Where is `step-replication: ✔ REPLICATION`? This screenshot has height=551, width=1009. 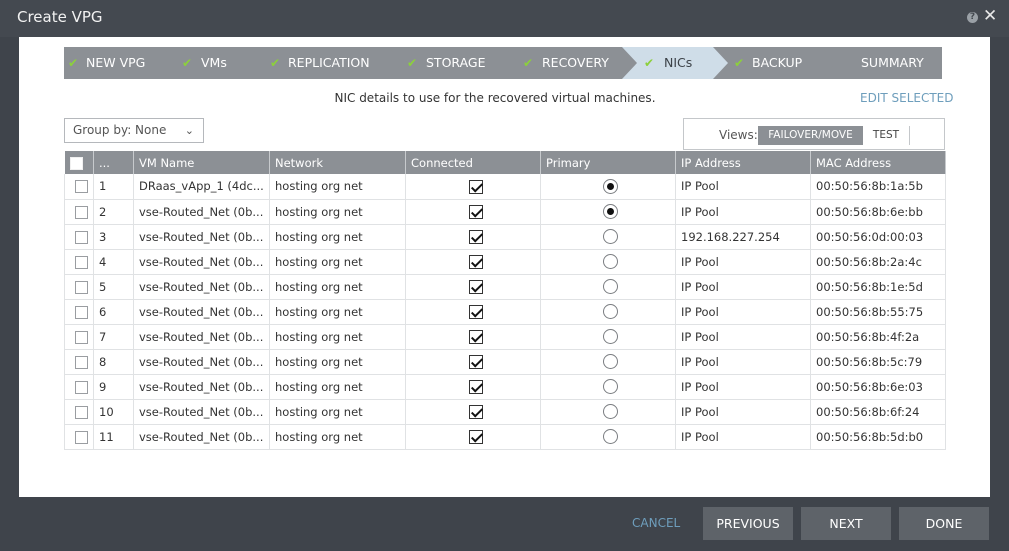 step-replication: ✔ REPLICATION is located at coordinates (328, 63).